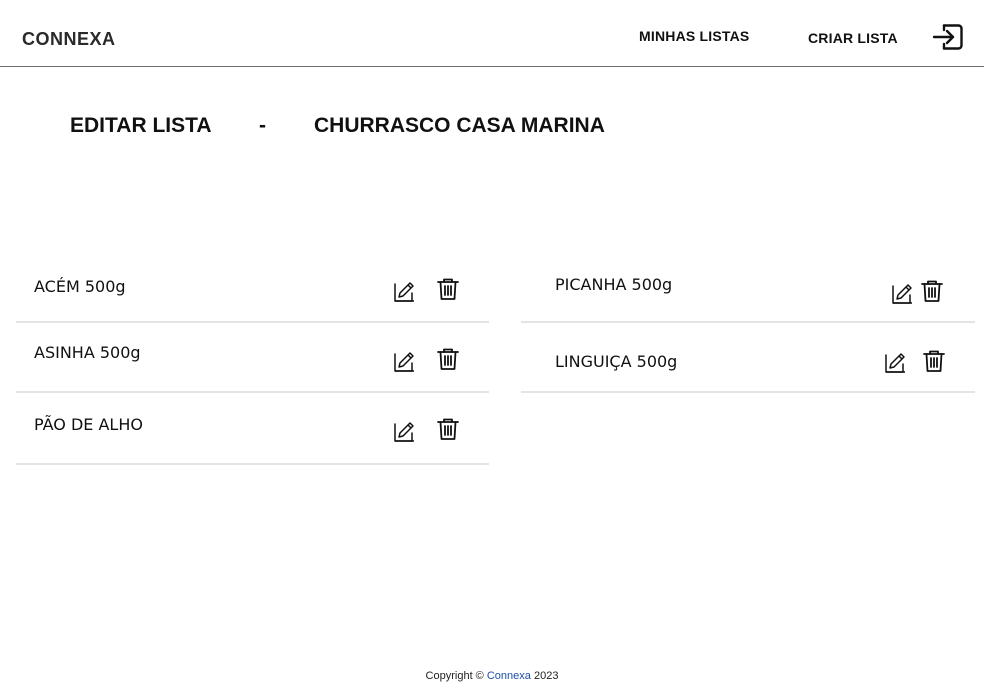 Image resolution: width=984 pixels, height=699 pixels. What do you see at coordinates (614, 284) in the screenshot?
I see `list-item-label: PICANHA 500g` at bounding box center [614, 284].